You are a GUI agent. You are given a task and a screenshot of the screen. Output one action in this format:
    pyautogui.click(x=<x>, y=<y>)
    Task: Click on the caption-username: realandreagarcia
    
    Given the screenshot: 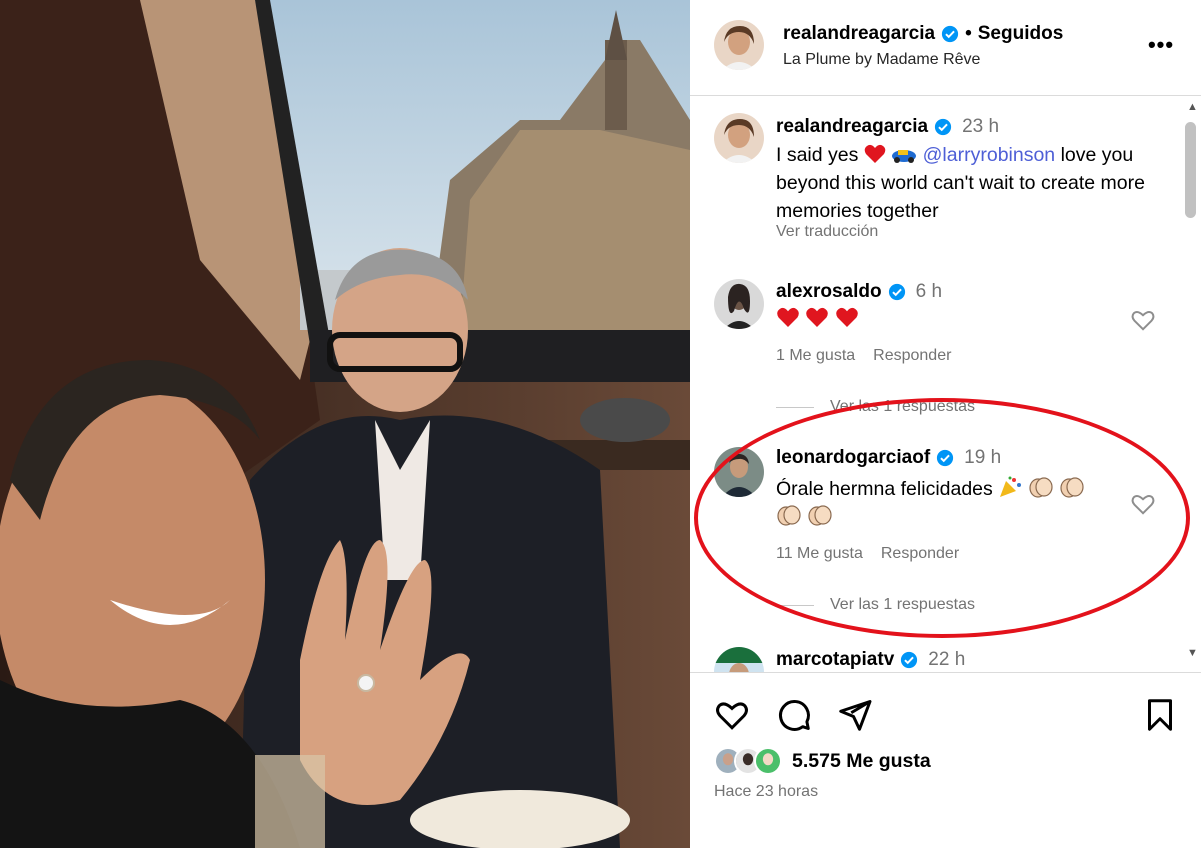 What is the action you would take?
    pyautogui.click(x=852, y=127)
    